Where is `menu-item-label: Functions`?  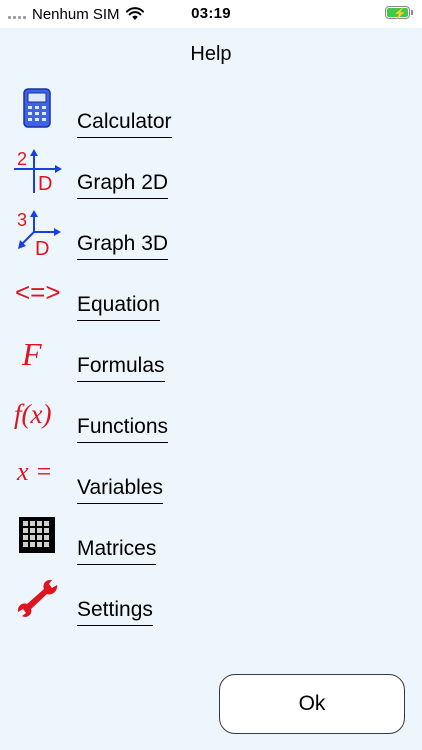 menu-item-label: Functions is located at coordinates (123, 429).